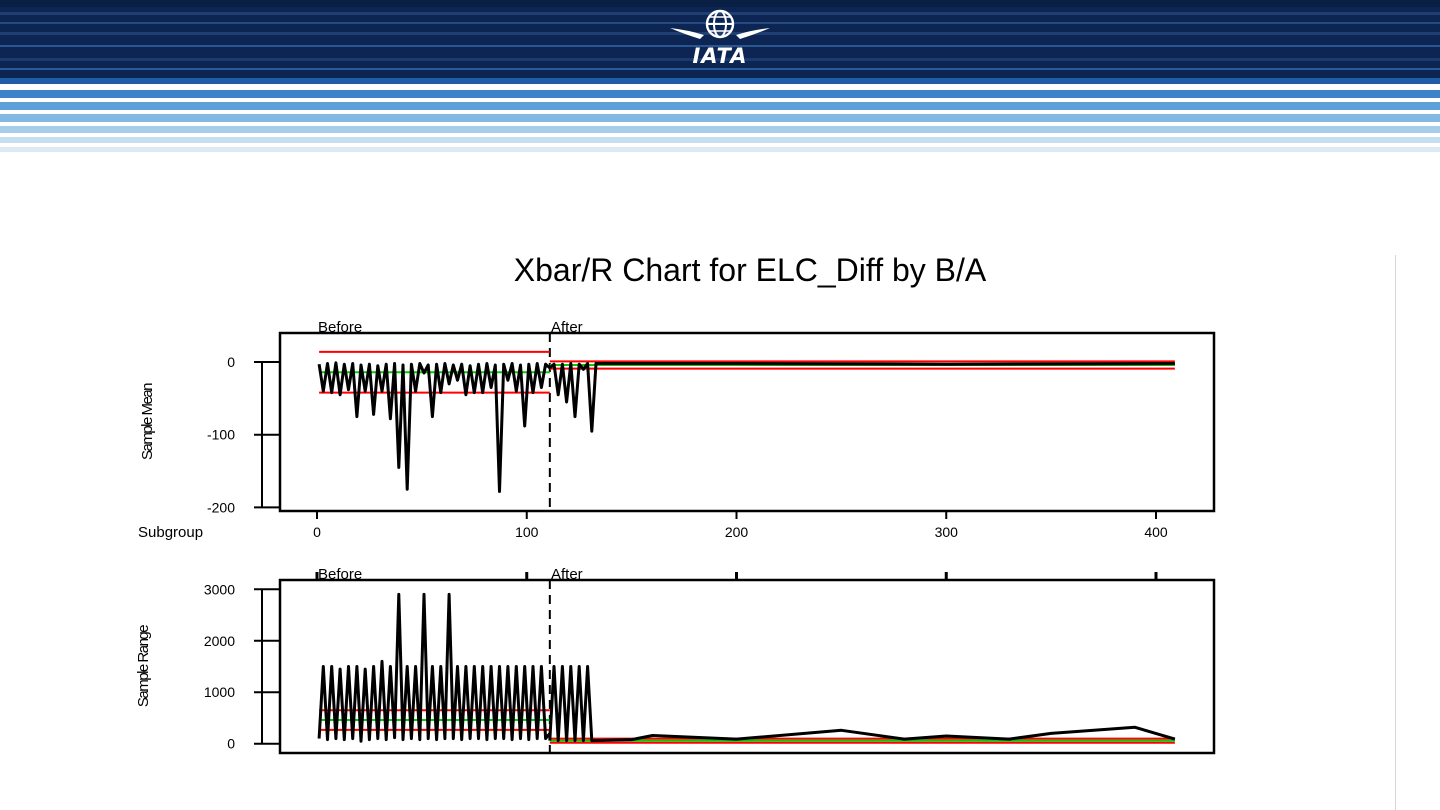  What do you see at coordinates (1156, 532) in the screenshot?
I see `x-tick-label: 400` at bounding box center [1156, 532].